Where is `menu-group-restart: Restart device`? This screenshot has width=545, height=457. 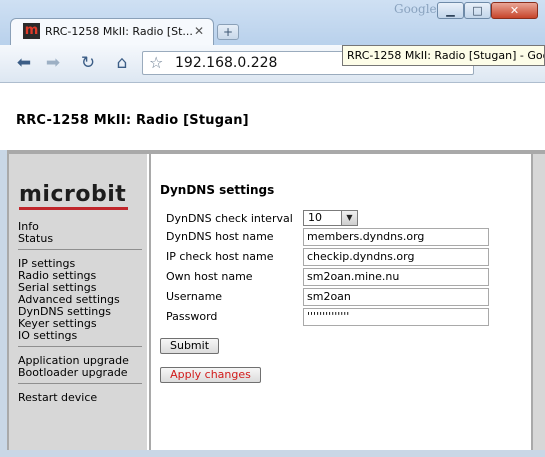
menu-group-restart: Restart device is located at coordinates (80, 398).